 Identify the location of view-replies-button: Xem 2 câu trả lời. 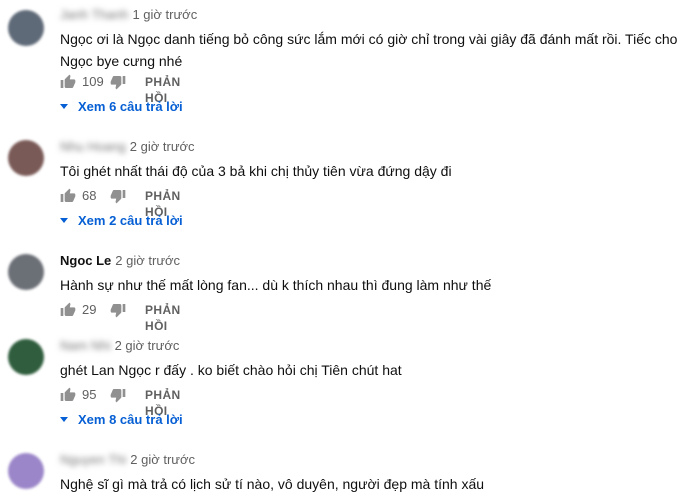
(121, 221).